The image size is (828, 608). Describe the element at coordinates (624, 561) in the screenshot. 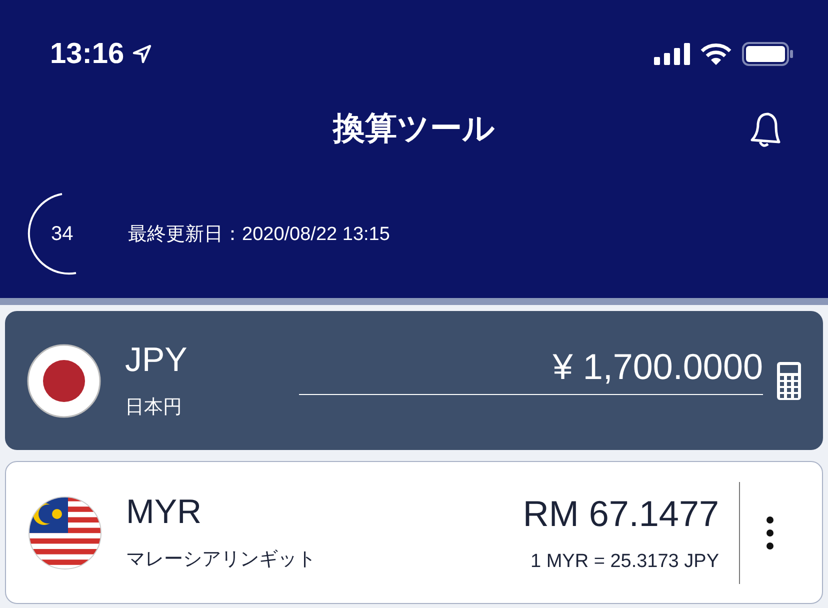

I see `exchange-rate: 1 MYR = 25.3173 JPY` at that location.